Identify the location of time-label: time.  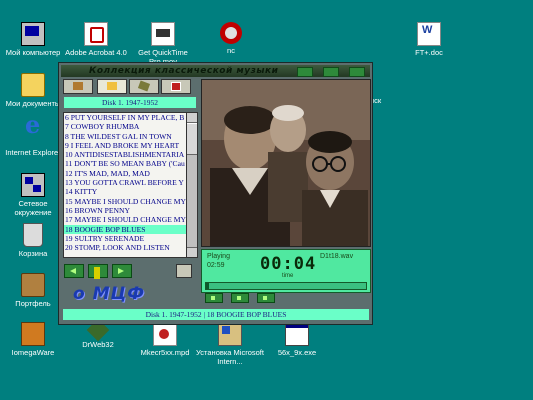
(288, 276).